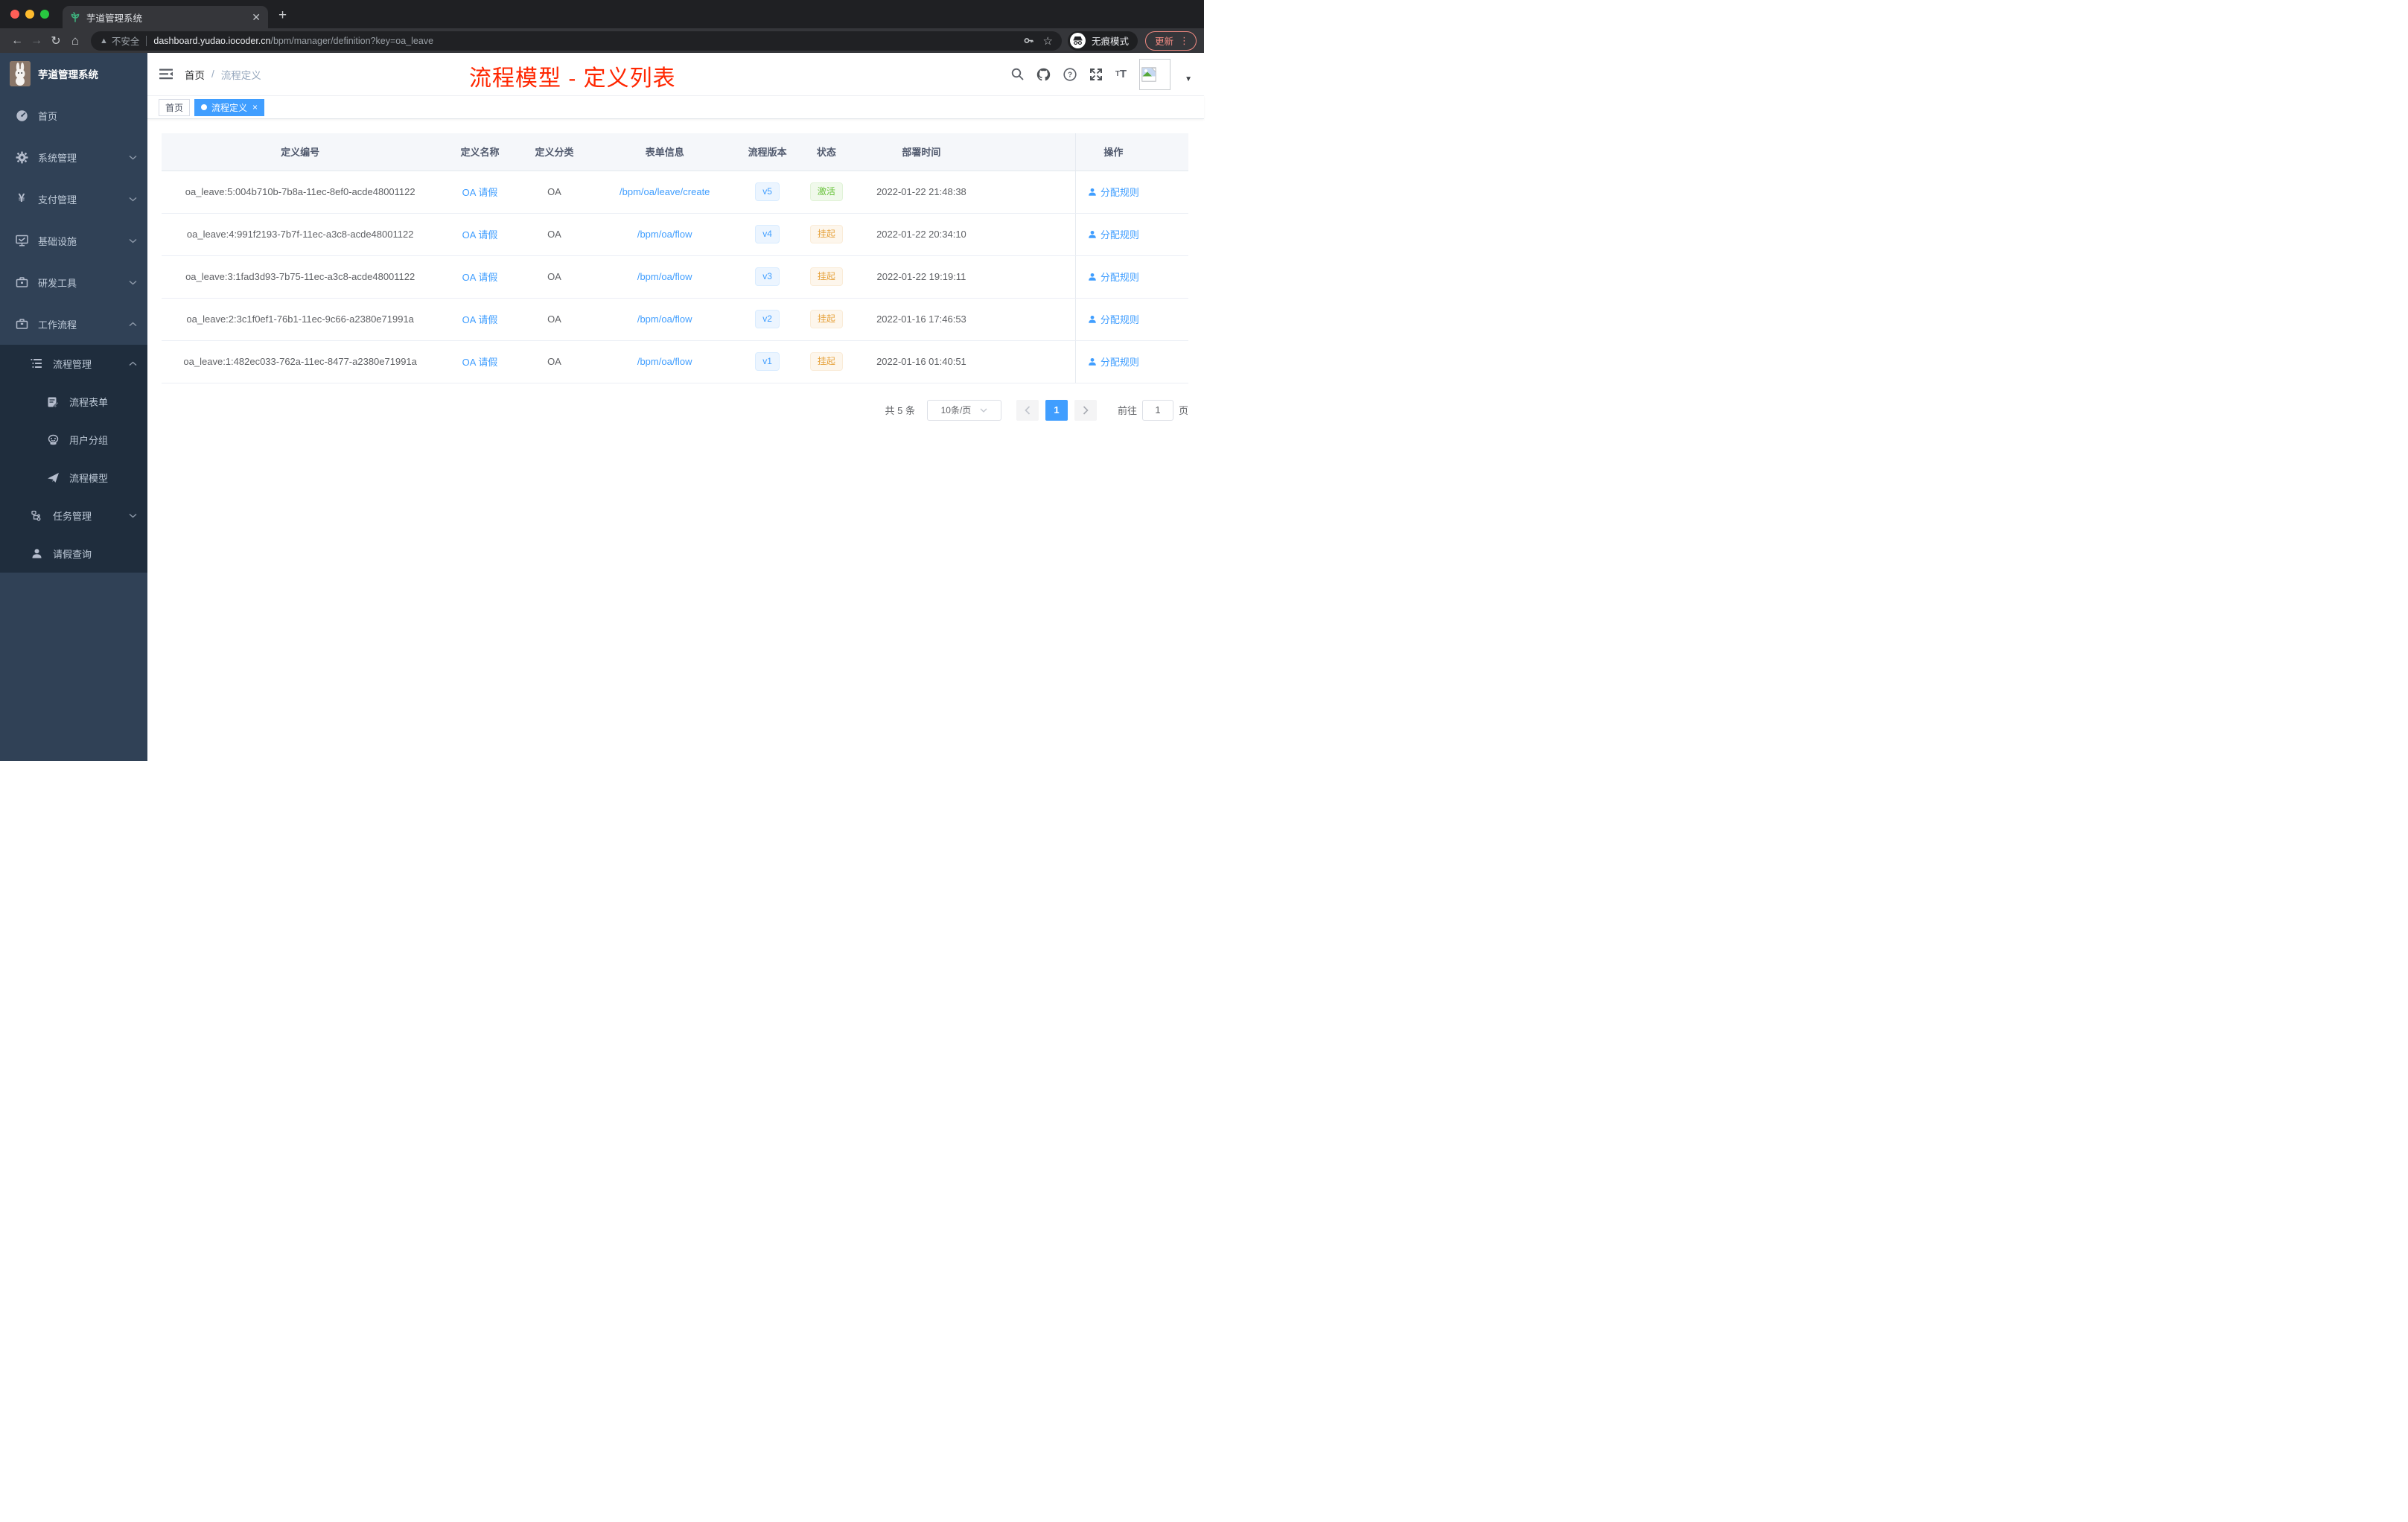 The image size is (2408, 1522). Describe the element at coordinates (21, 116) in the screenshot. I see `dashboard-icon` at that location.